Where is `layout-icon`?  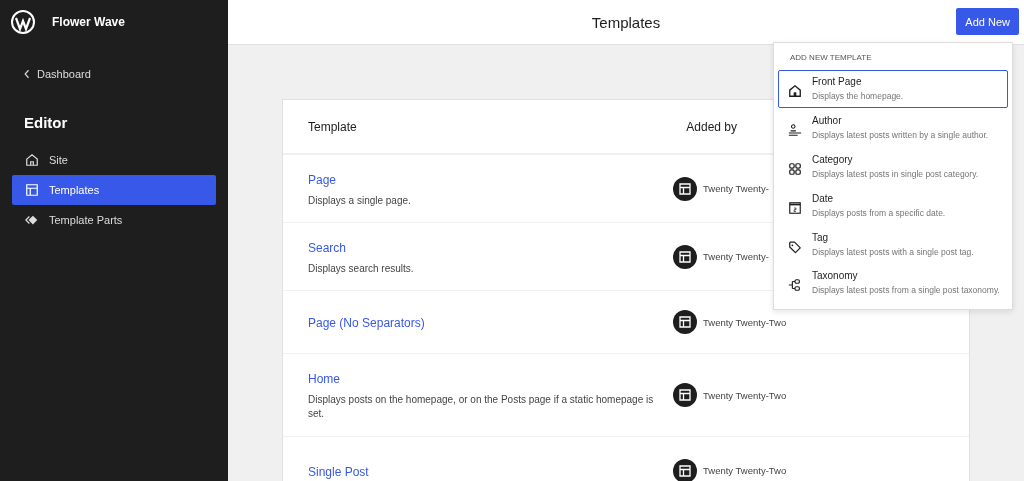
layout-icon is located at coordinates (32, 190).